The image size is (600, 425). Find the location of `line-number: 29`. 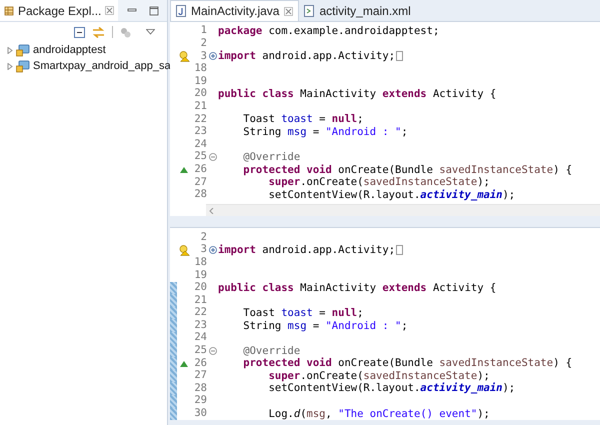

line-number: 29 is located at coordinates (200, 400).